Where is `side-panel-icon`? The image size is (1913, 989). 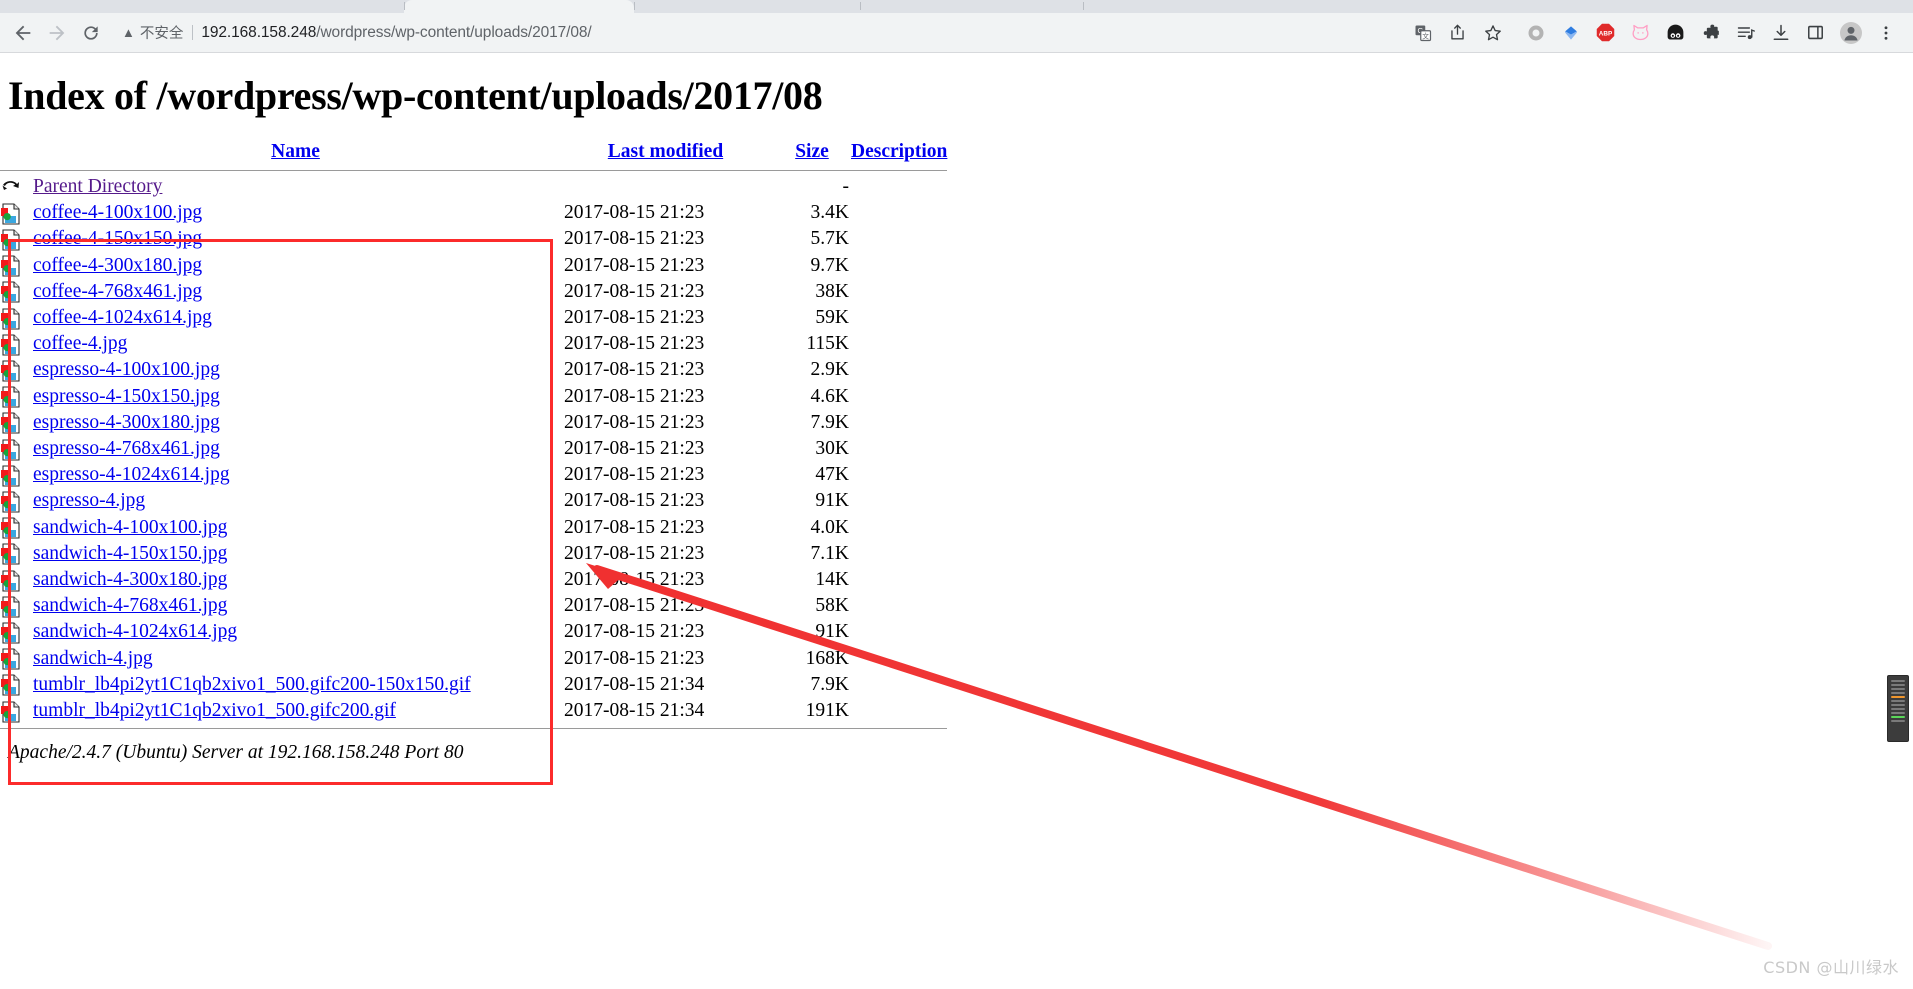
side-panel-icon is located at coordinates (1815, 32).